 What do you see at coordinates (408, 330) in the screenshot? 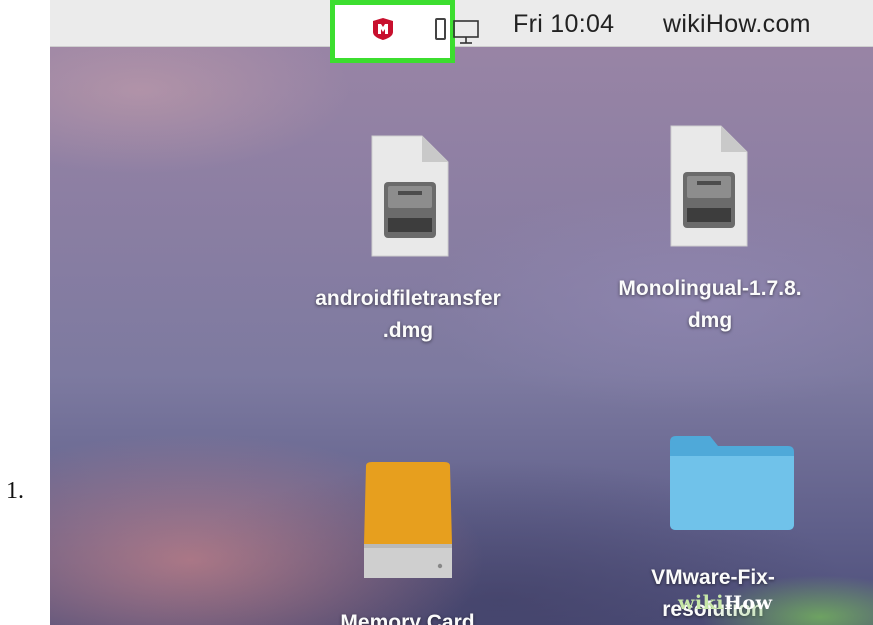
I see `file-name-line2: .dmg` at bounding box center [408, 330].